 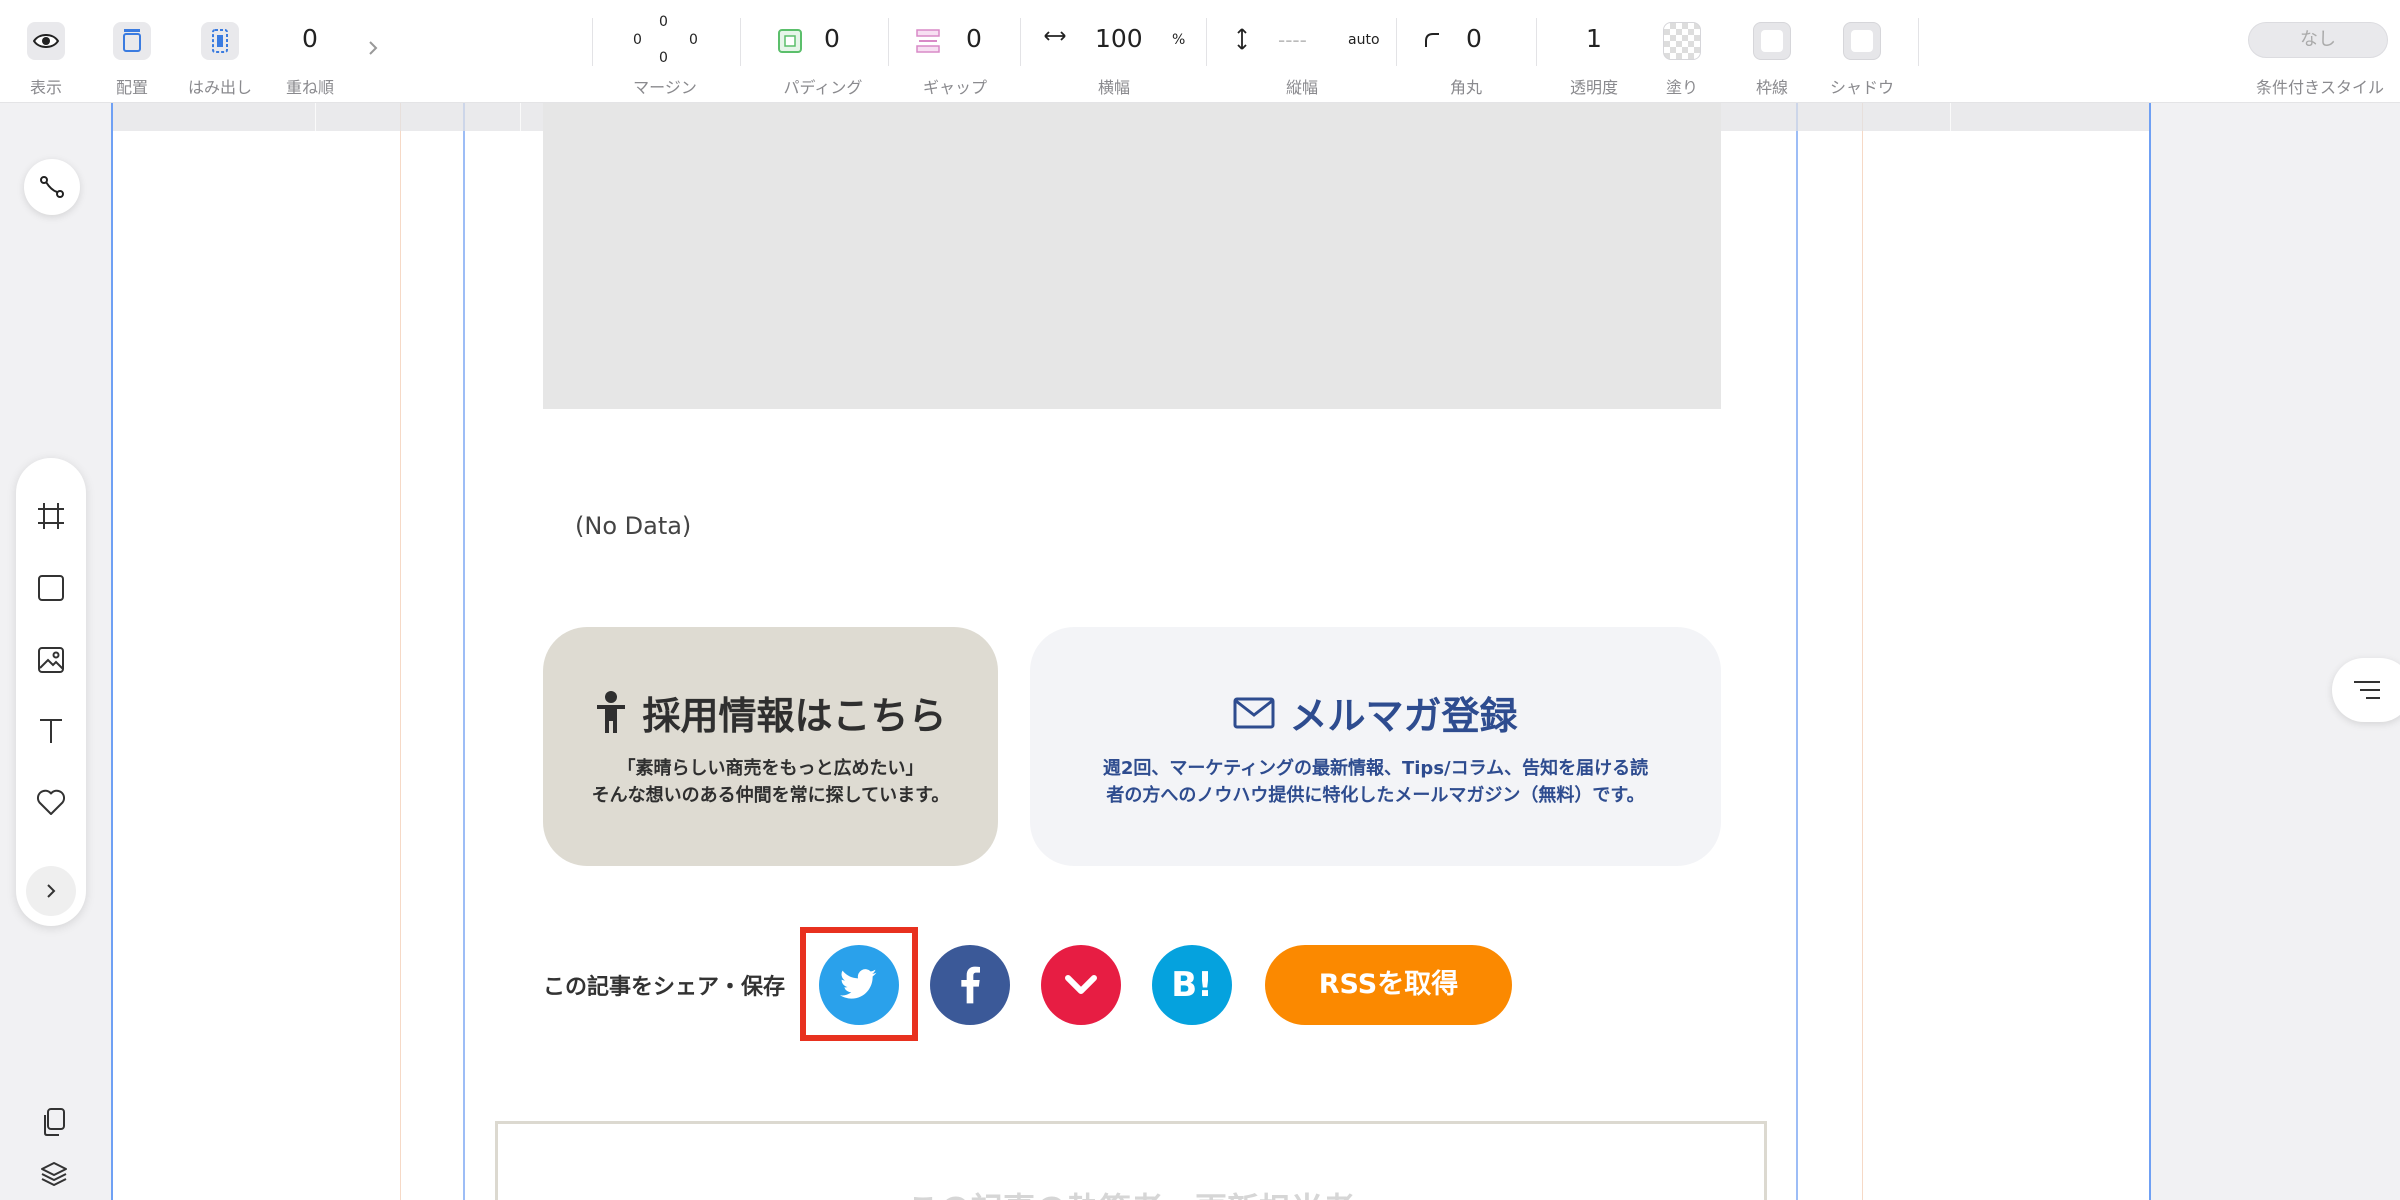 I want to click on opacity-label: 透明度, so click(x=1594, y=87).